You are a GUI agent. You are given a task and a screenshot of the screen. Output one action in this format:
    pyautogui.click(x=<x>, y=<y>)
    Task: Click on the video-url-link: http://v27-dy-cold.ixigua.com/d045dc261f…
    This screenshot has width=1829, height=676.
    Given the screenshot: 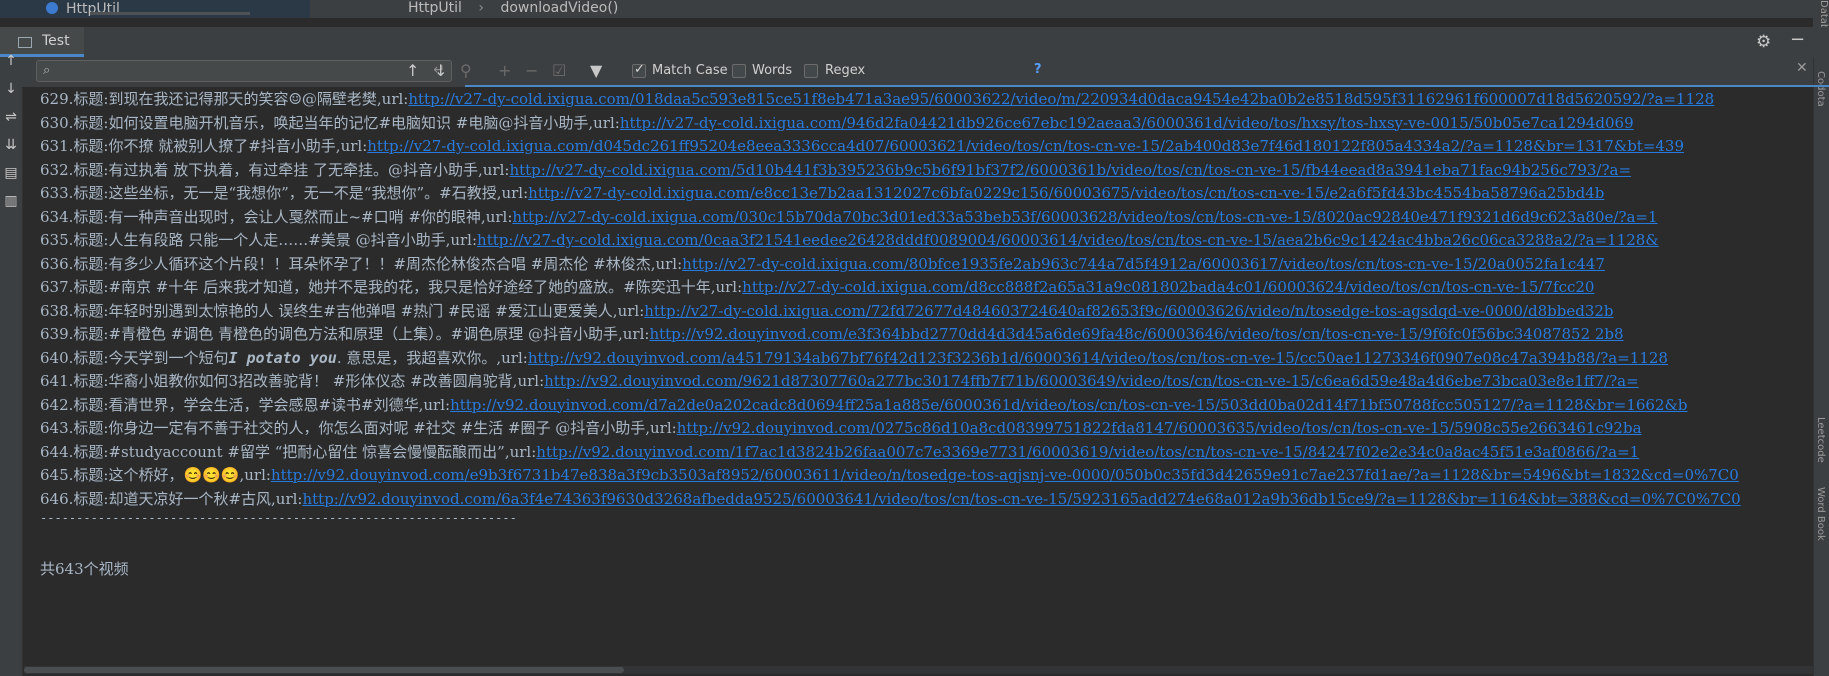 What is the action you would take?
    pyautogui.click(x=1025, y=146)
    